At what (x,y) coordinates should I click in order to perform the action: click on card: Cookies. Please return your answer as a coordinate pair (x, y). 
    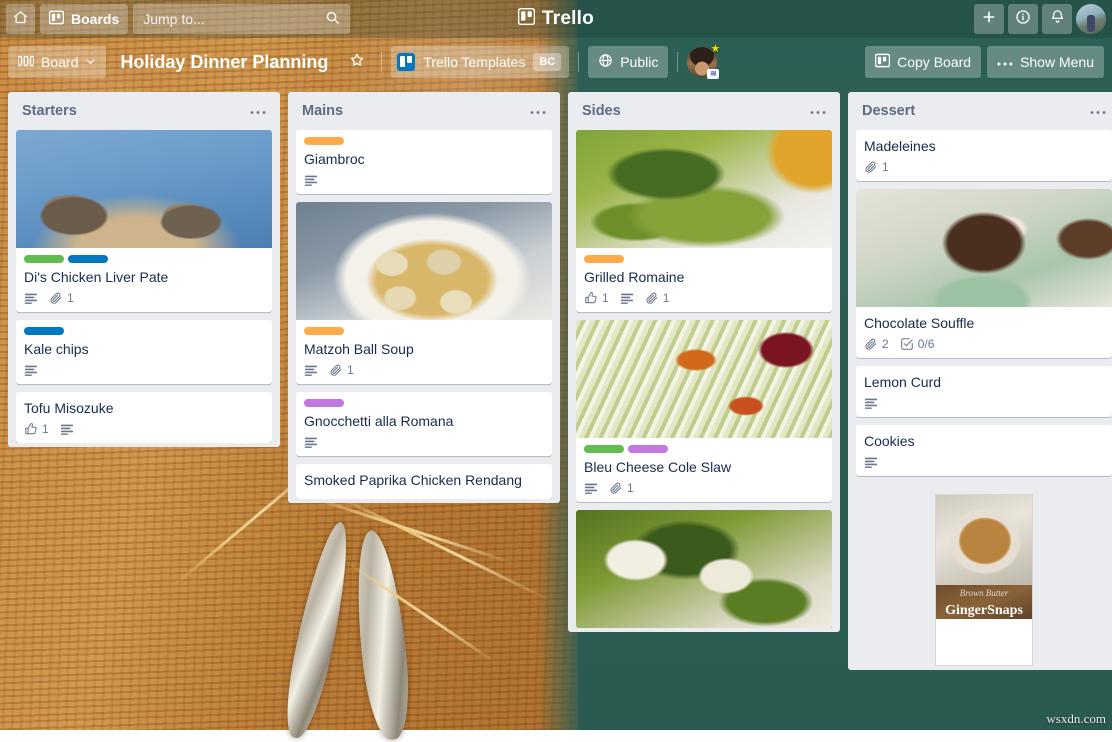
    Looking at the image, I should click on (984, 450).